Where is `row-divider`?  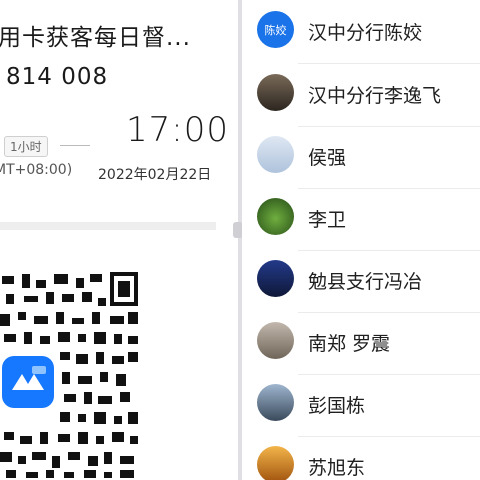 row-divider is located at coordinates (389, 63).